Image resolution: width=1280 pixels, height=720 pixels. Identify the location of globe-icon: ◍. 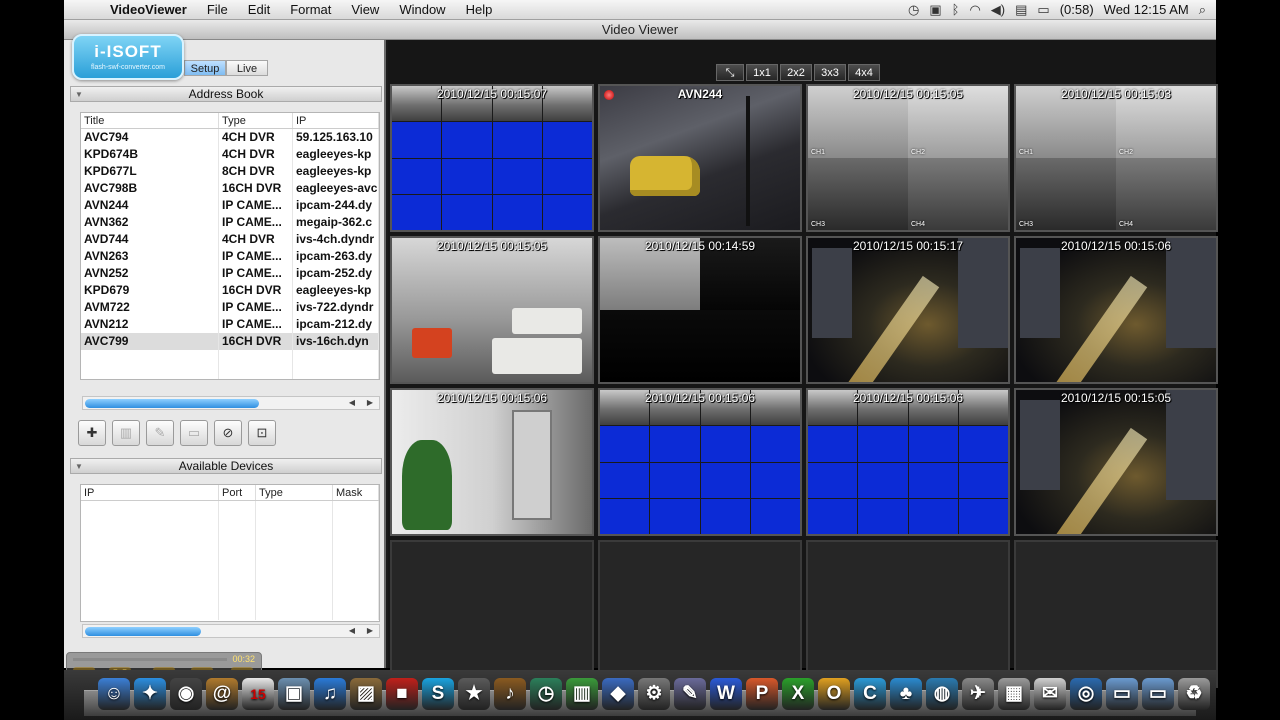
(942, 694).